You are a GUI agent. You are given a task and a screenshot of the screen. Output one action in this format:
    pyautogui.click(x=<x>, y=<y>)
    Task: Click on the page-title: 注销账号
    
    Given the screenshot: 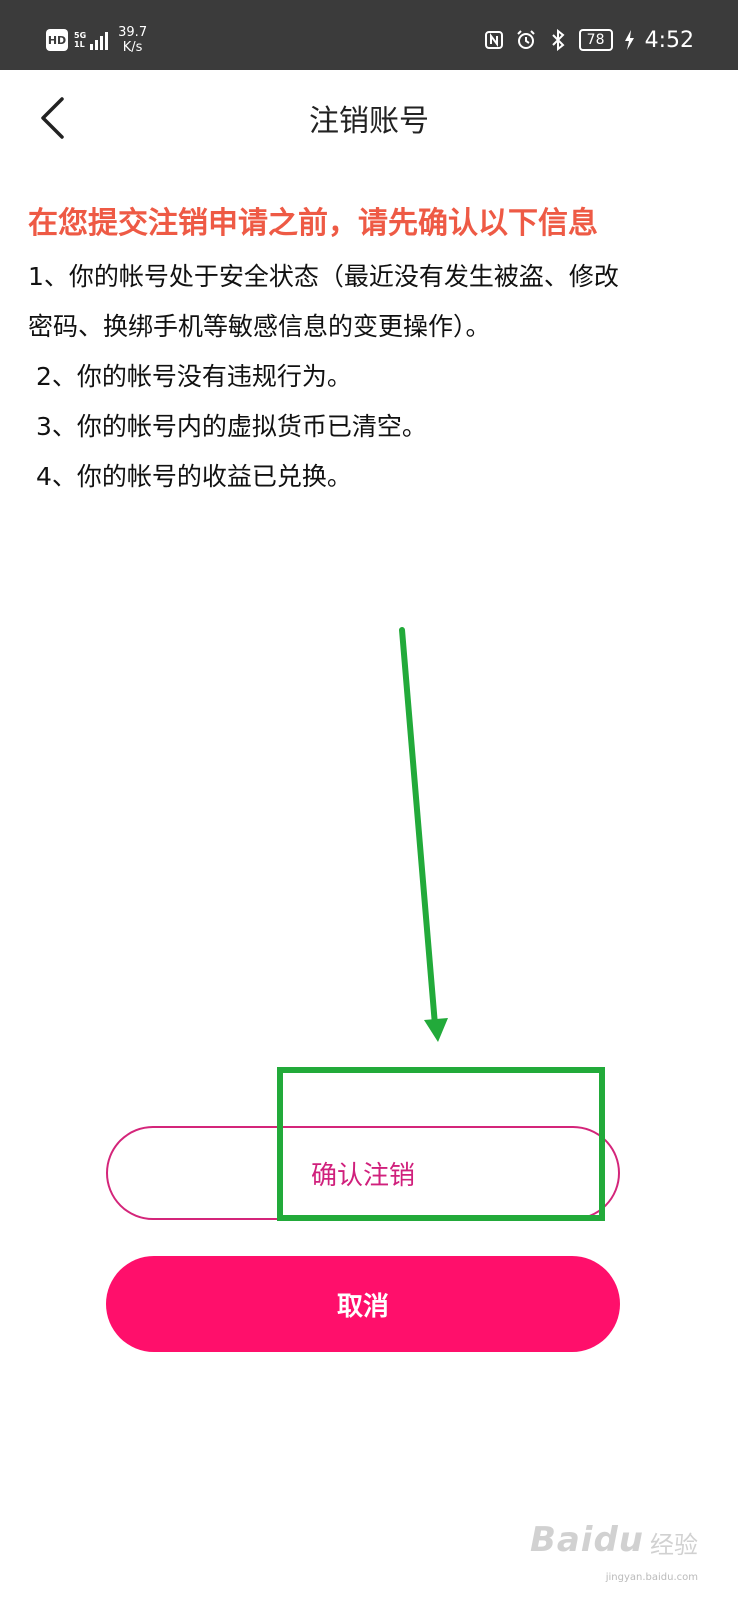 What is the action you would take?
    pyautogui.click(x=369, y=121)
    